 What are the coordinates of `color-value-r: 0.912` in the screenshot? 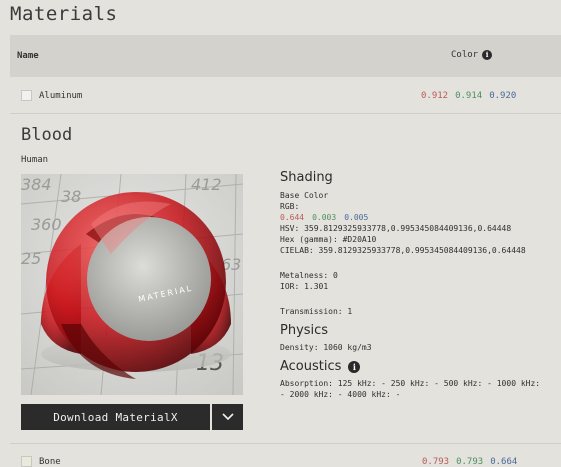 It's located at (435, 96).